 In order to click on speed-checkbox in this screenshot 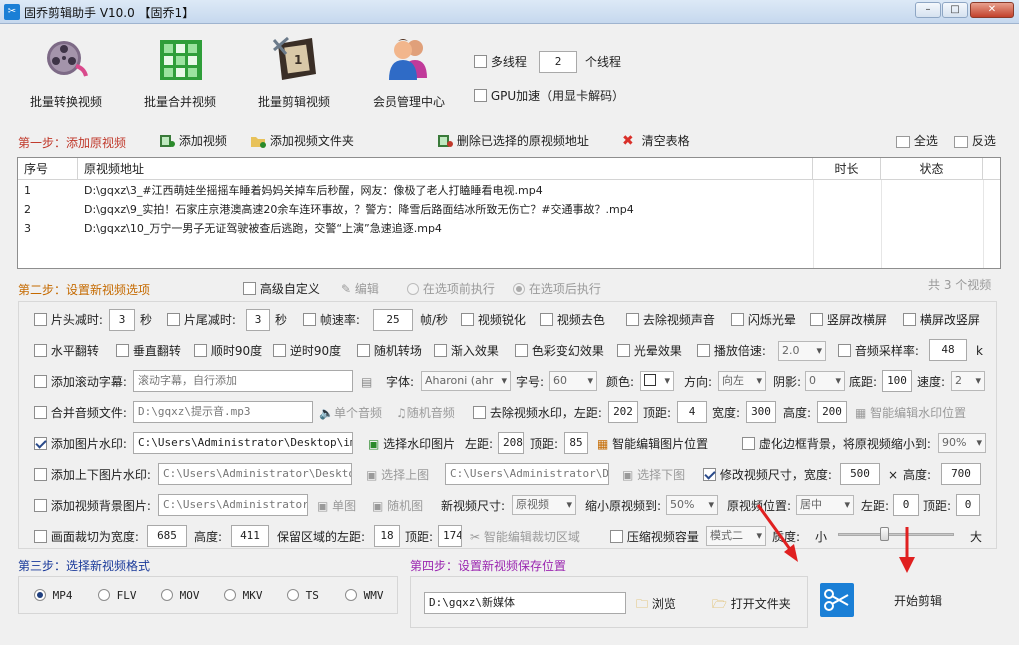, I will do `click(703, 350)`.